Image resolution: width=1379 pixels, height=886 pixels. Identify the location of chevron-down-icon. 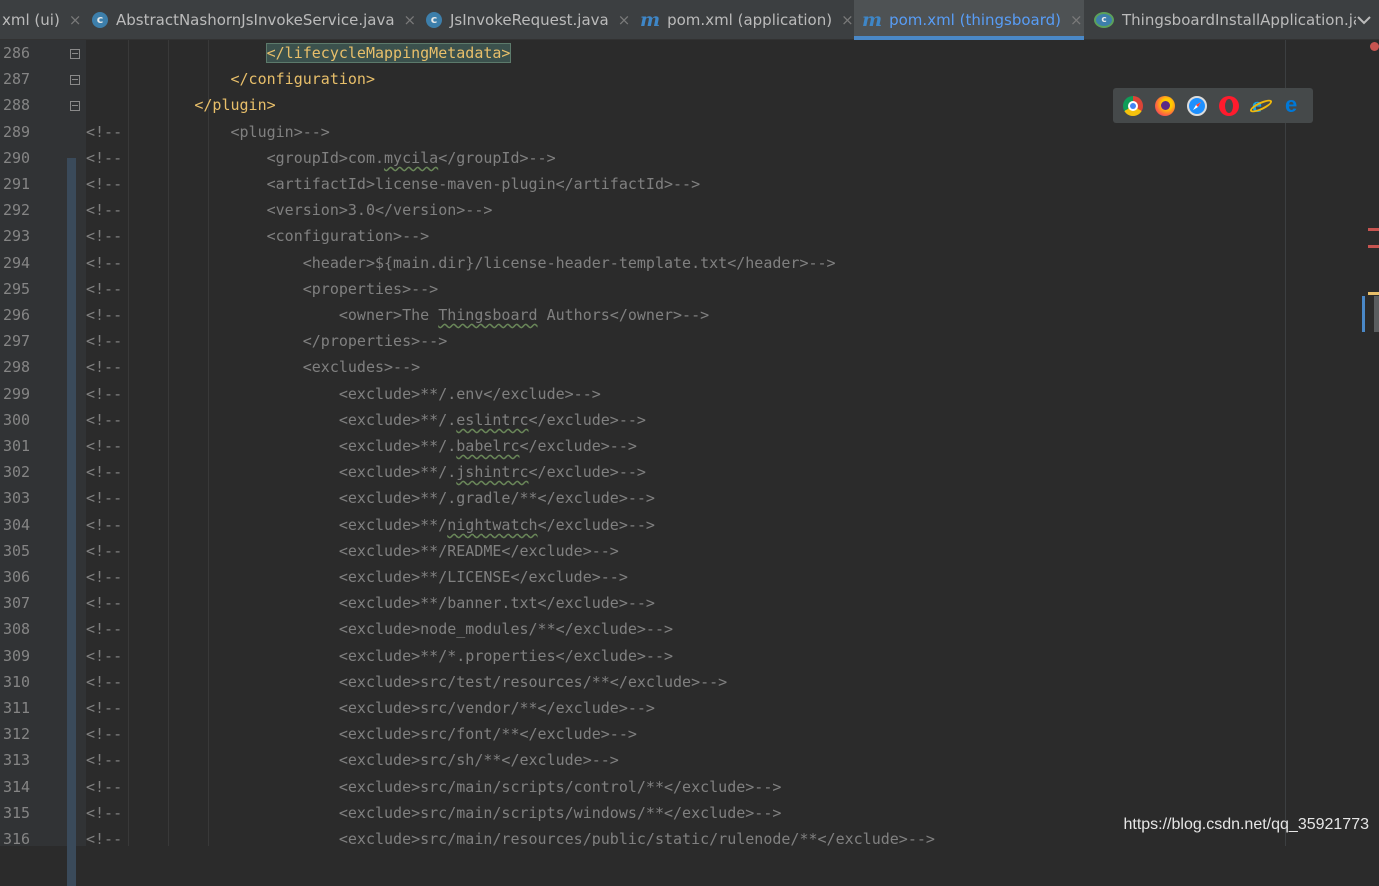
(1364, 20).